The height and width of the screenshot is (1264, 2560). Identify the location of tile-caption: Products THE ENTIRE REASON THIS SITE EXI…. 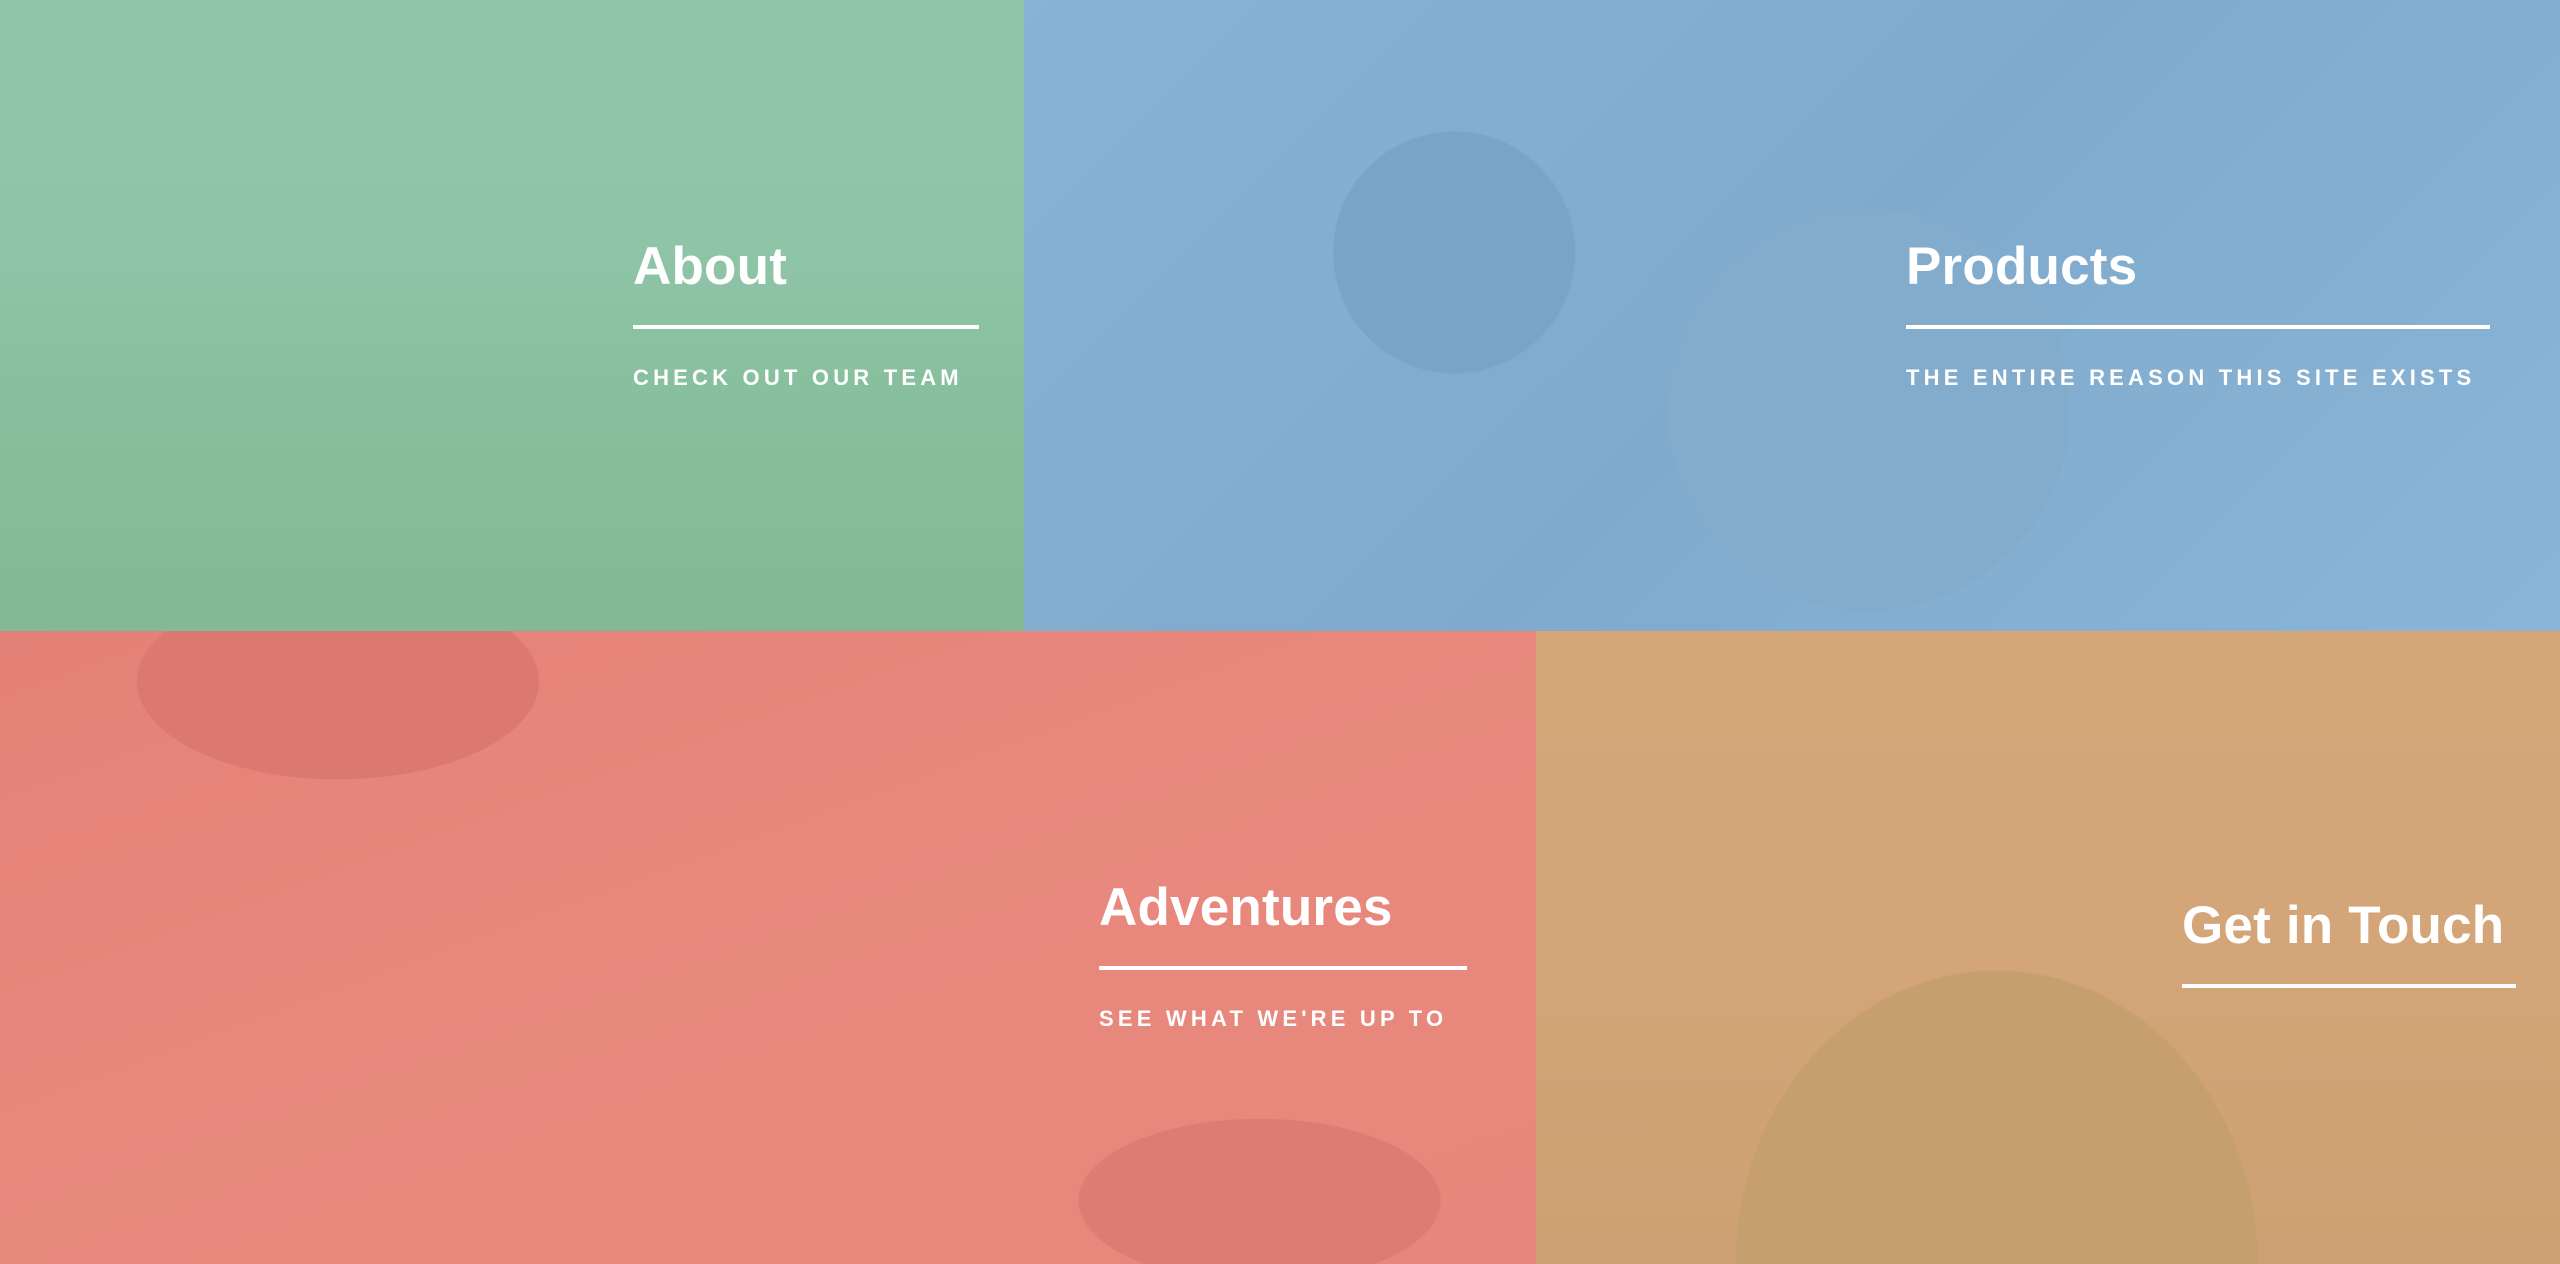
(2198, 315).